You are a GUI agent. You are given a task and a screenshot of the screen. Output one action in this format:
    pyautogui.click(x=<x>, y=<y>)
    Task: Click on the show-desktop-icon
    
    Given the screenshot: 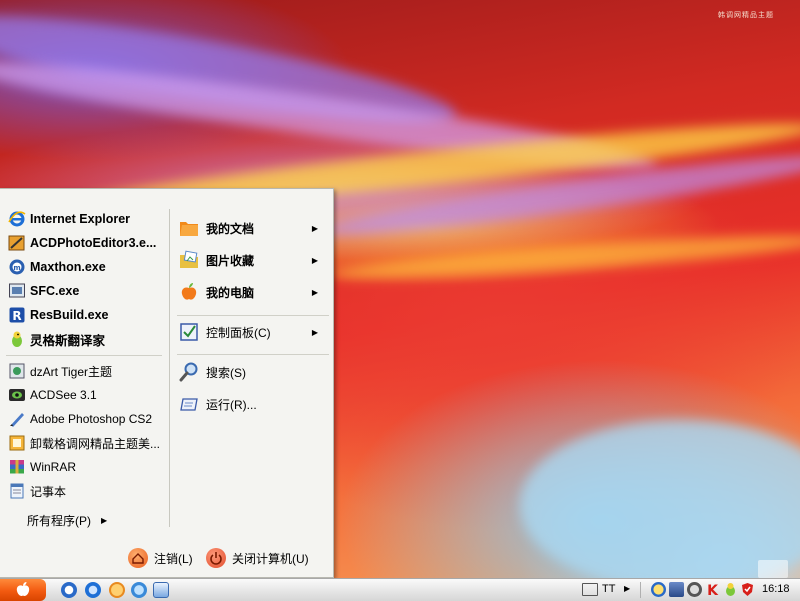 What is the action you would take?
    pyautogui.click(x=161, y=590)
    